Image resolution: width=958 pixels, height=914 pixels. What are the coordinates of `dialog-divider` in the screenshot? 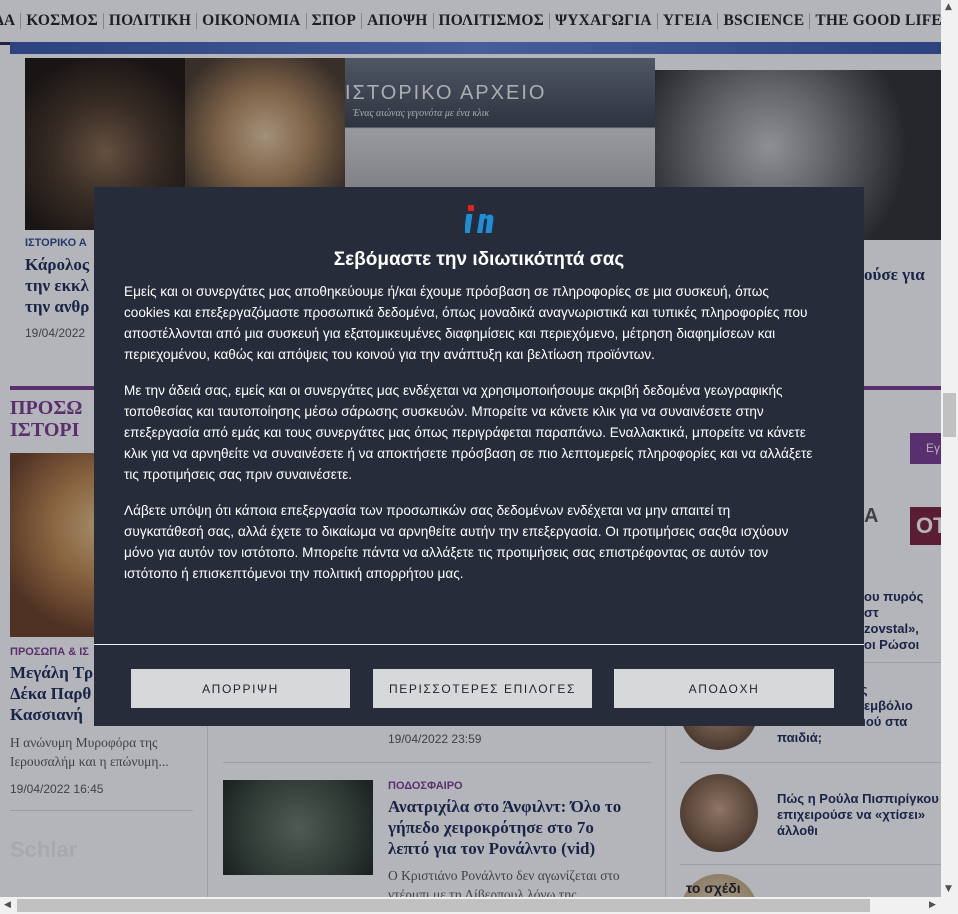 It's located at (479, 644).